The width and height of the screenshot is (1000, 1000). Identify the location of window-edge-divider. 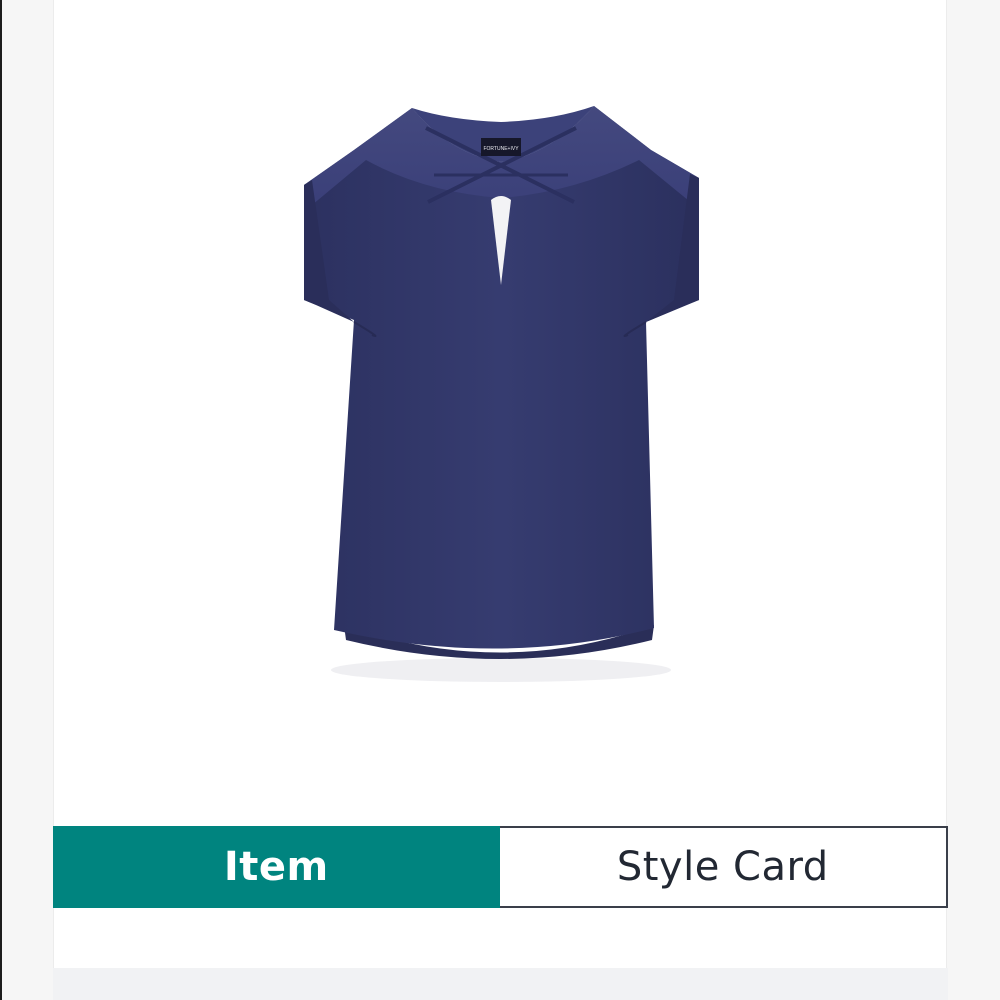
(1, 500).